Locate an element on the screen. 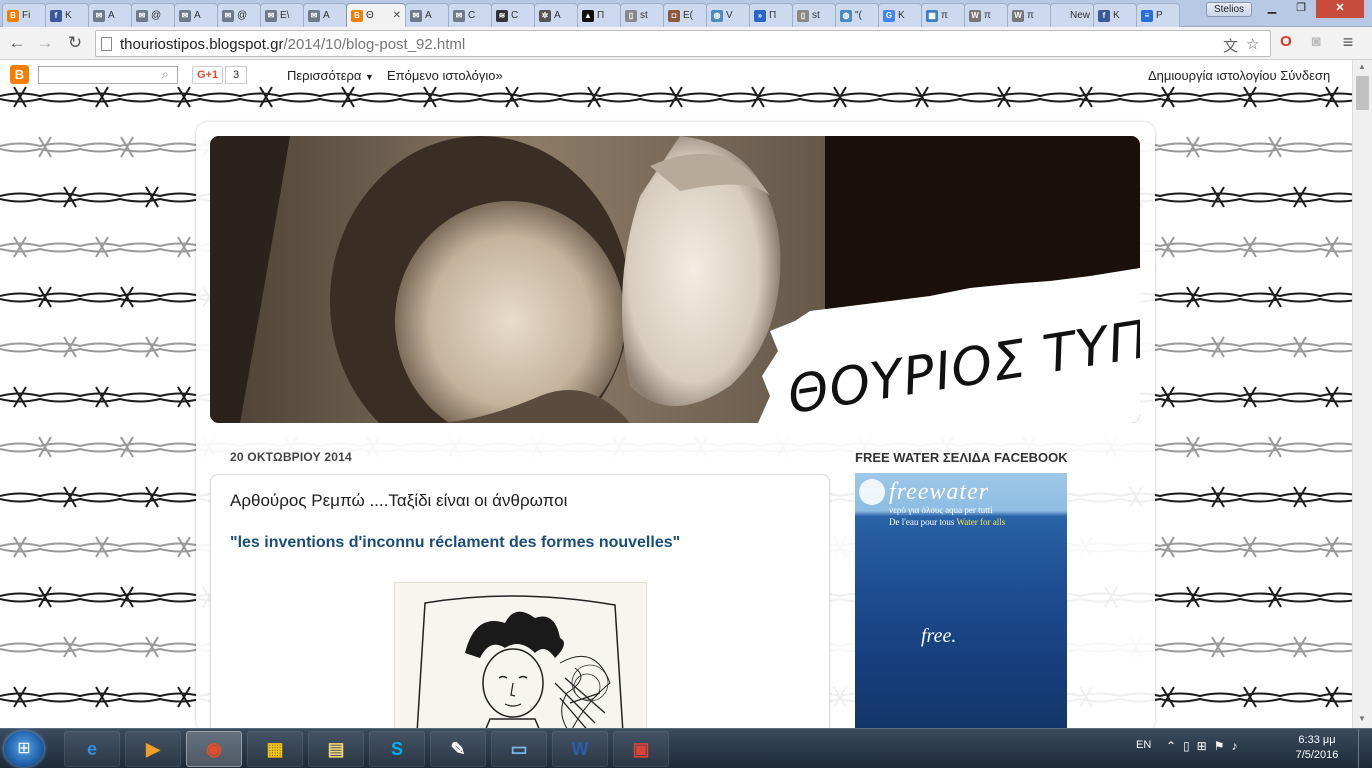  camera-extension-icon: ◙ is located at coordinates (1316, 42).